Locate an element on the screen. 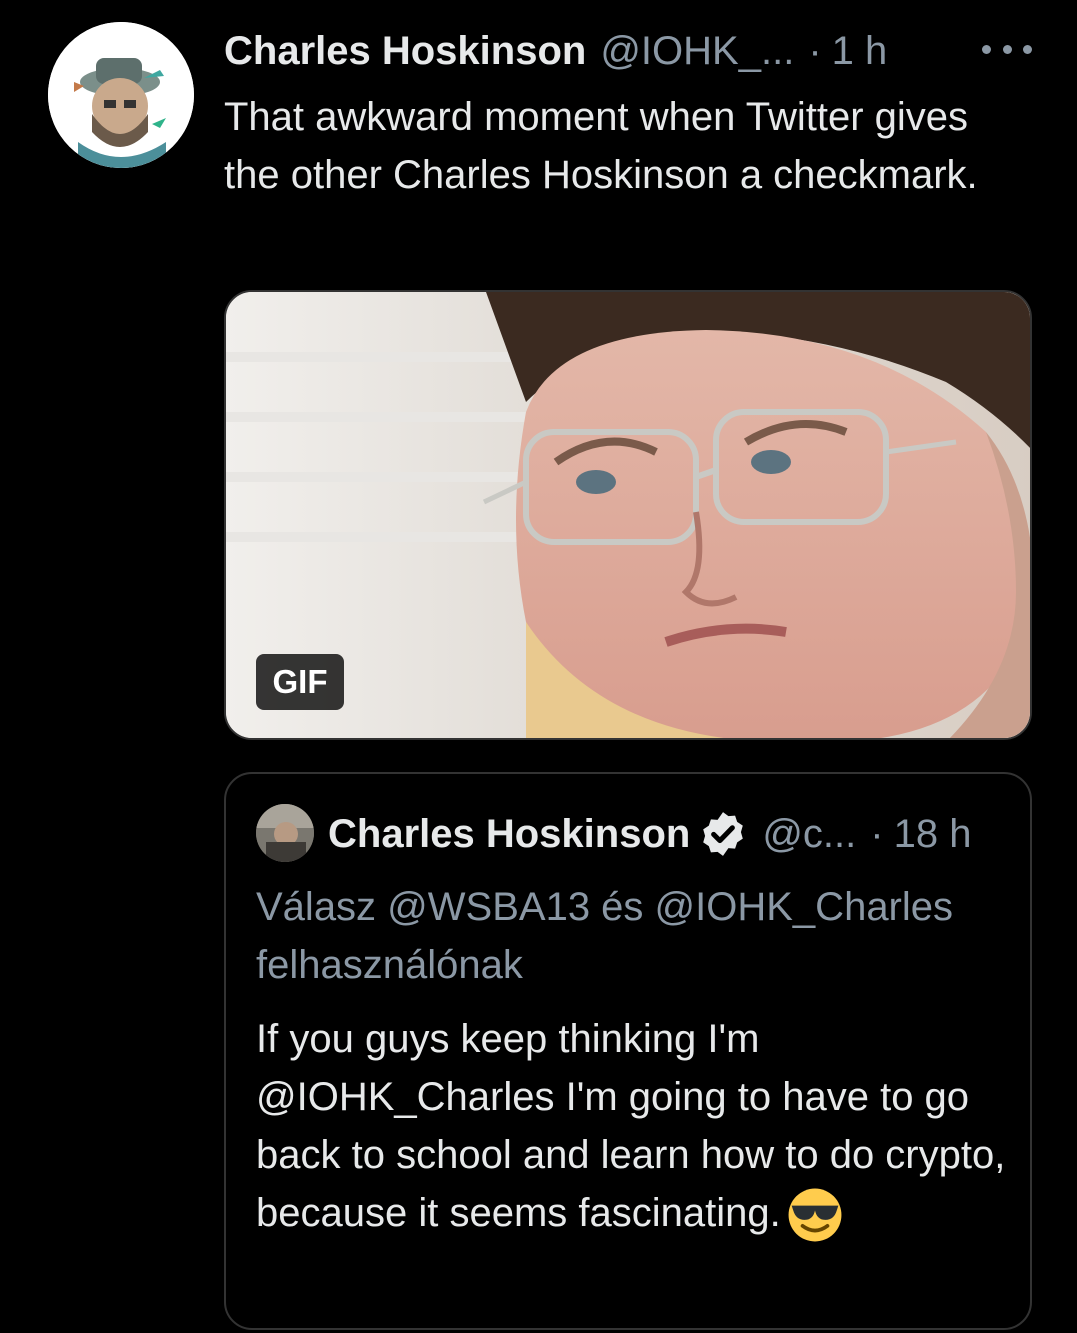 The image size is (1077, 1333). gif-badge: GIF is located at coordinates (300, 682).